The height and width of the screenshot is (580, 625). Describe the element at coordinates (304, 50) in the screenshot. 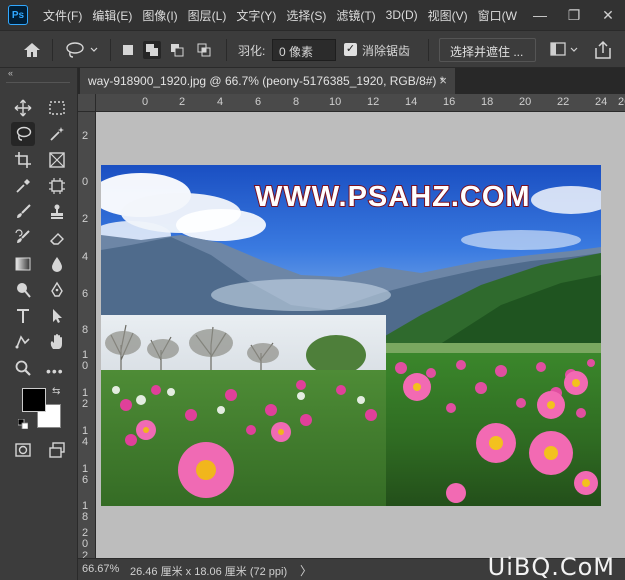

I see `feather-input: 0 像素` at that location.